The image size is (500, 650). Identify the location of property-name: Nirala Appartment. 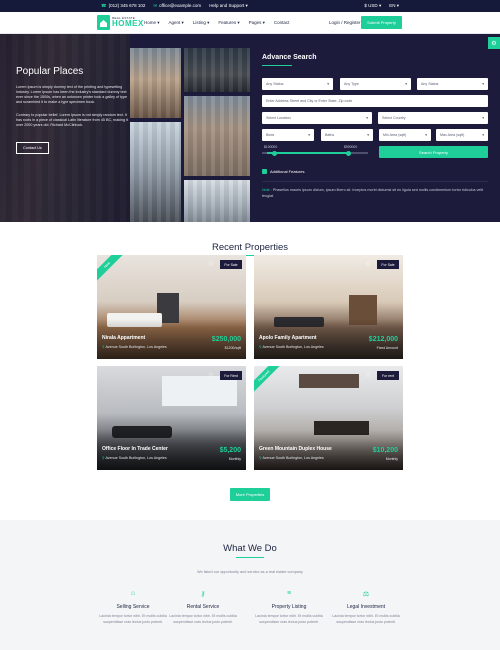
(123, 338).